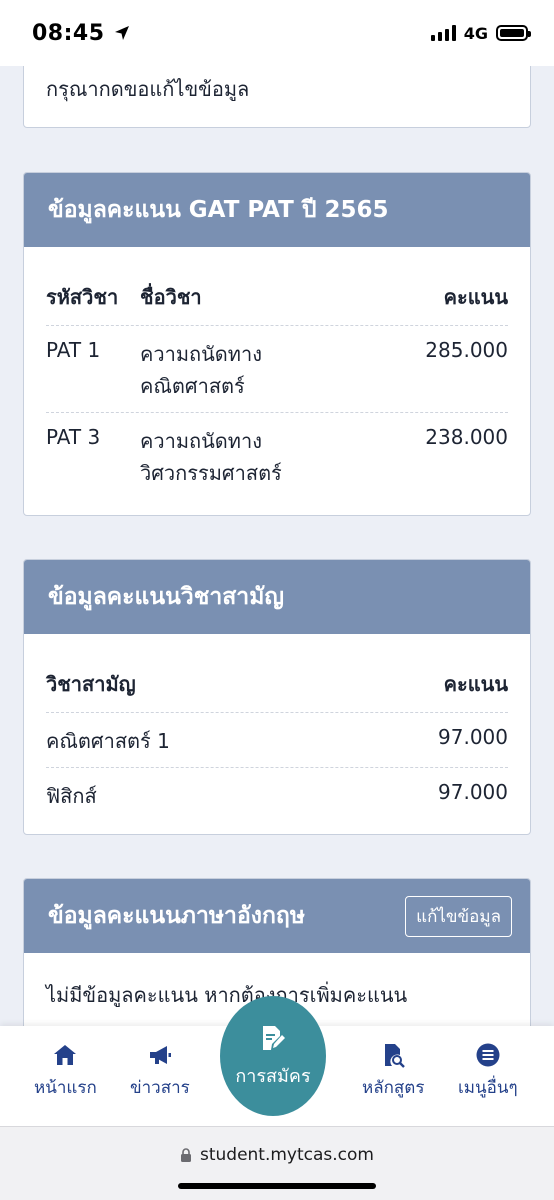 Image resolution: width=554 pixels, height=1200 pixels. I want to click on english-header: ข้อมูลคะแนนภาษาอังกฤษ แก้ไขข้อมูล, so click(277, 916).